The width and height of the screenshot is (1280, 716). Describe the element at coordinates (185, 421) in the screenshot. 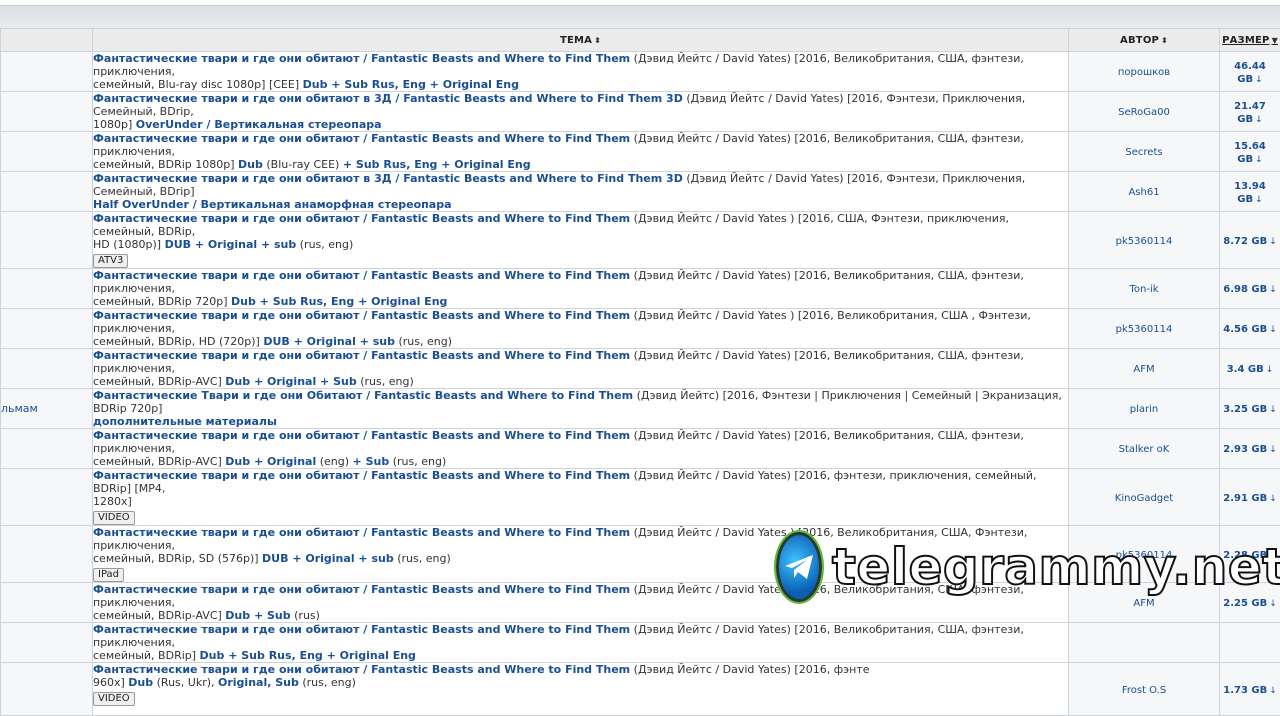

I see `topic-link: дополнительные материалы` at that location.